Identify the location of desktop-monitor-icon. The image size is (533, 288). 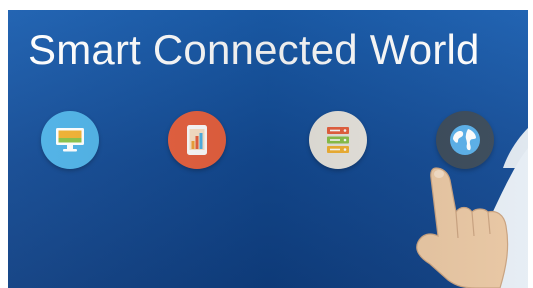
(70, 140).